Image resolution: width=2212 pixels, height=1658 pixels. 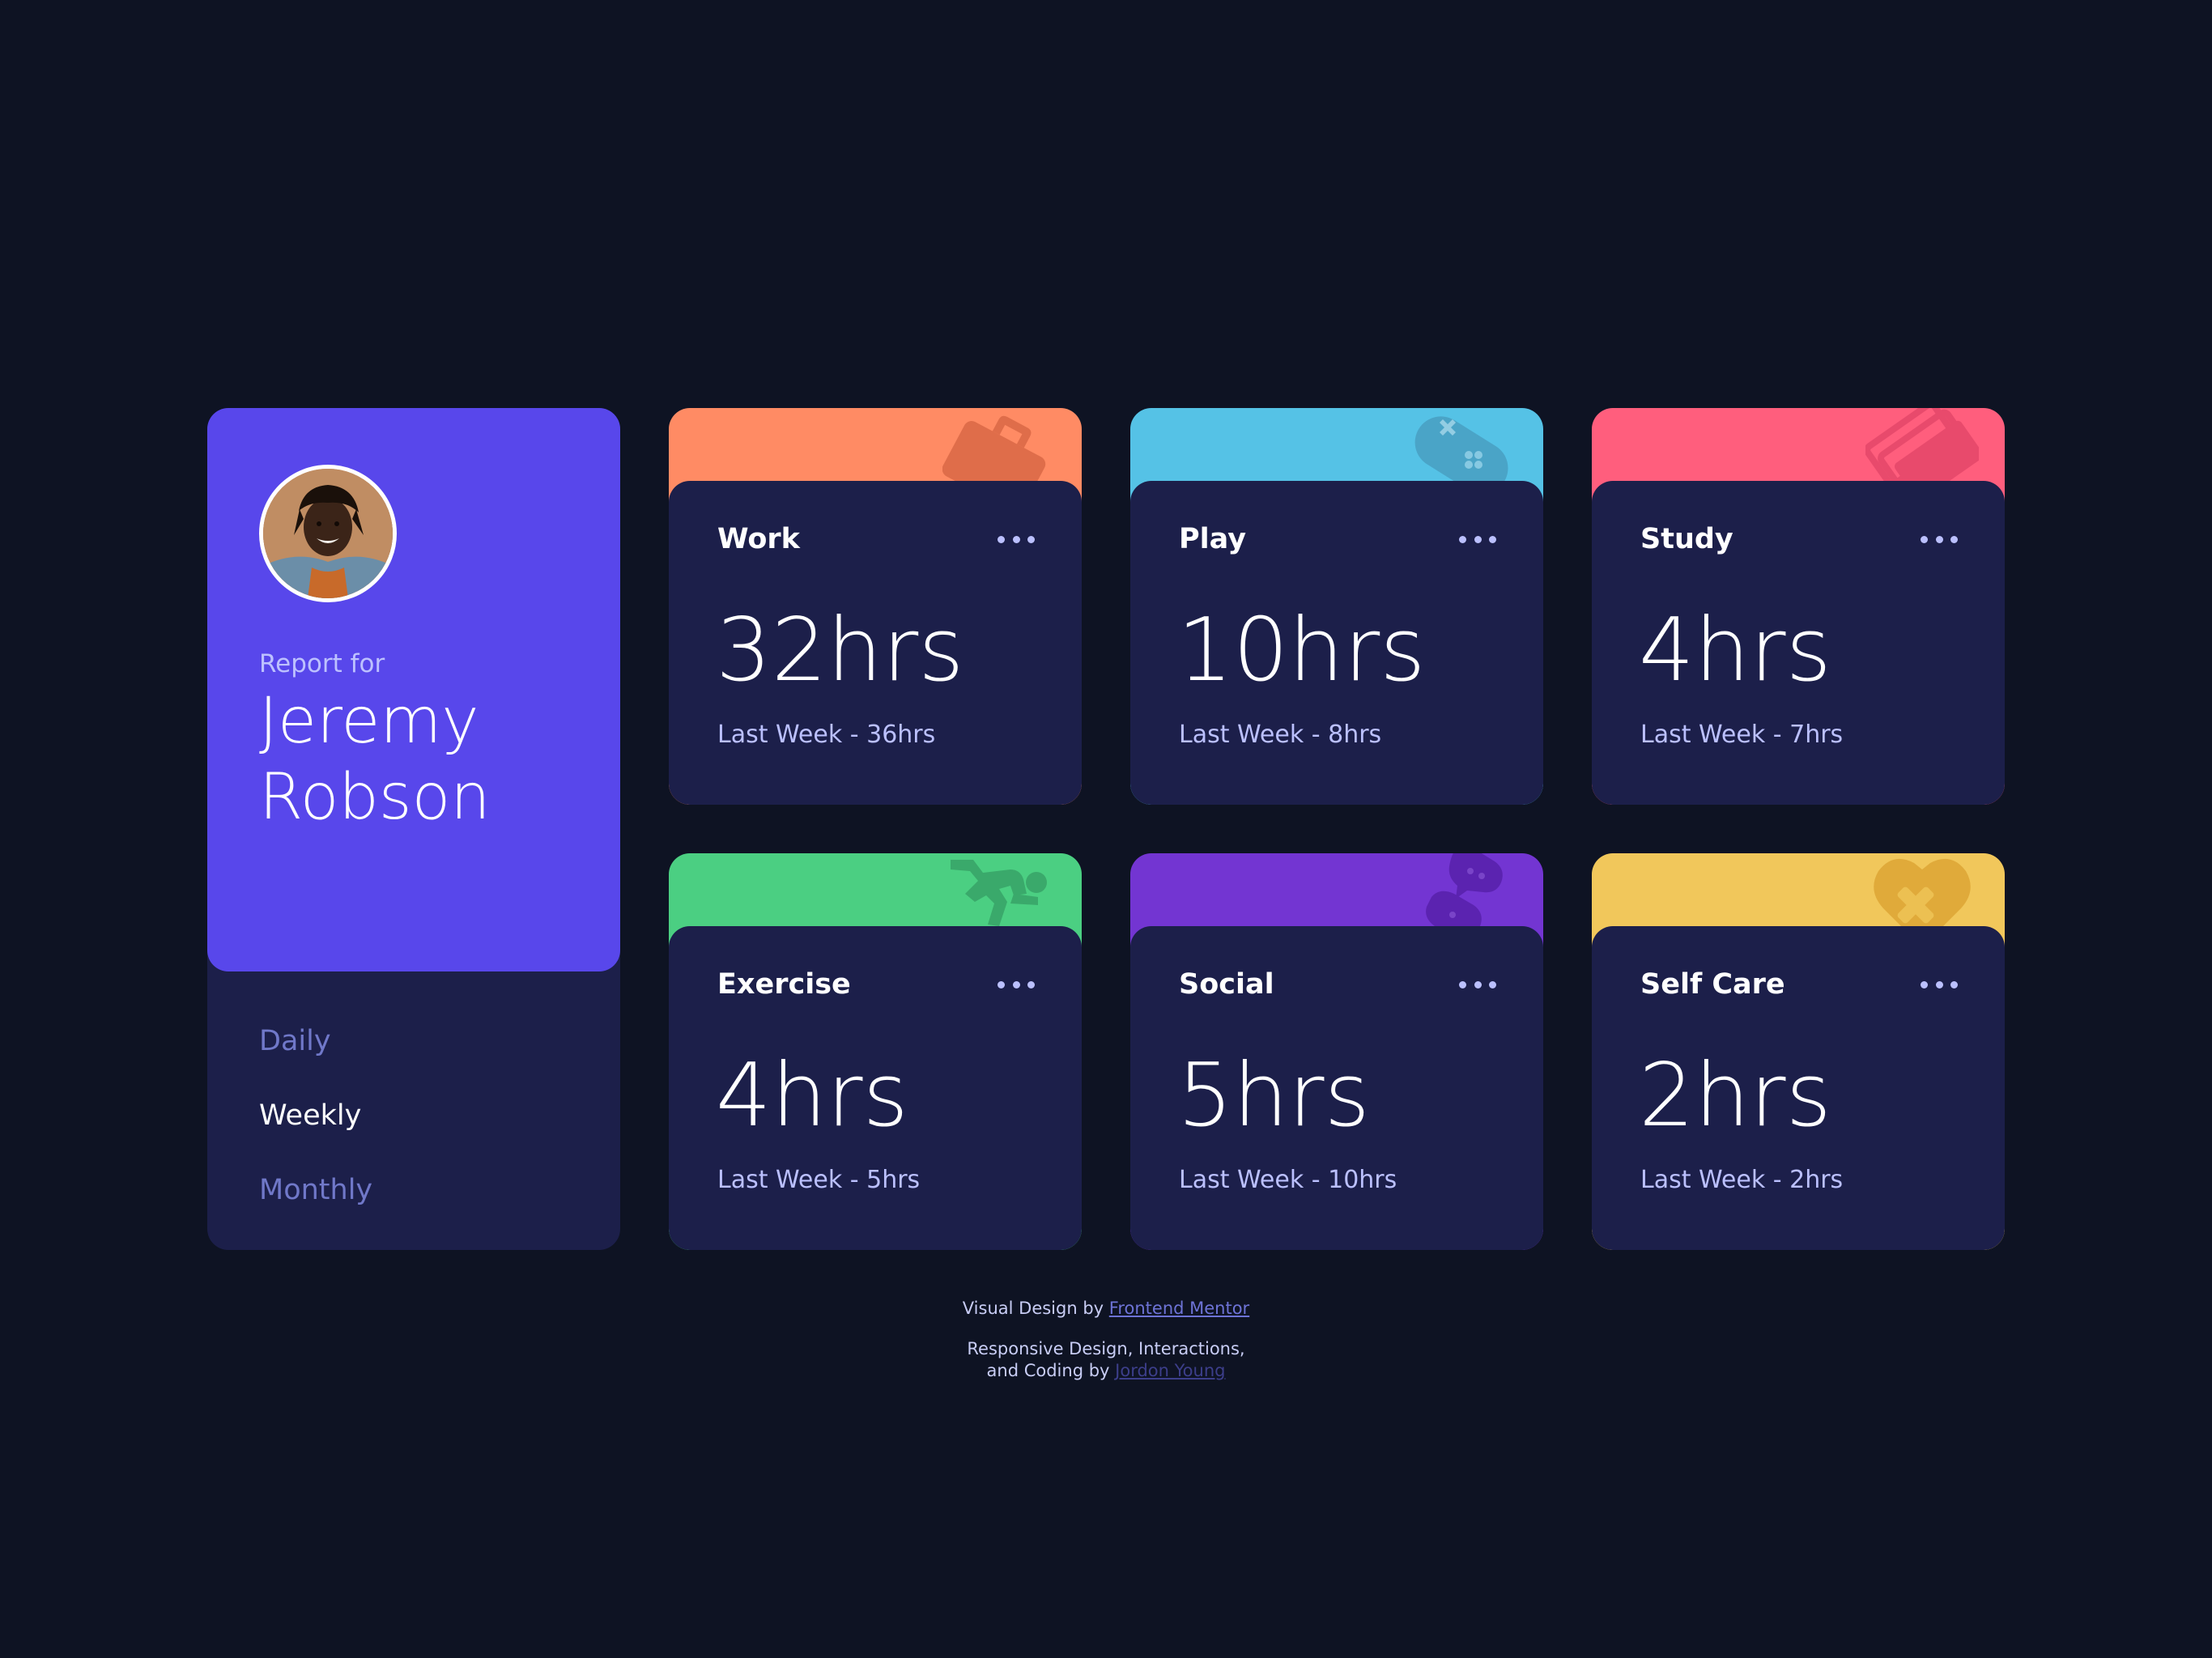 I want to click on activity-card-body: Work 32hrs Last Week - 36hrs, so click(x=876, y=643).